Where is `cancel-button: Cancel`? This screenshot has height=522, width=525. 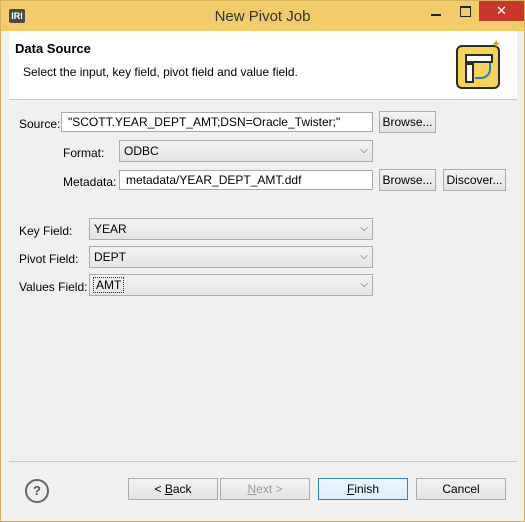 cancel-button: Cancel is located at coordinates (461, 489).